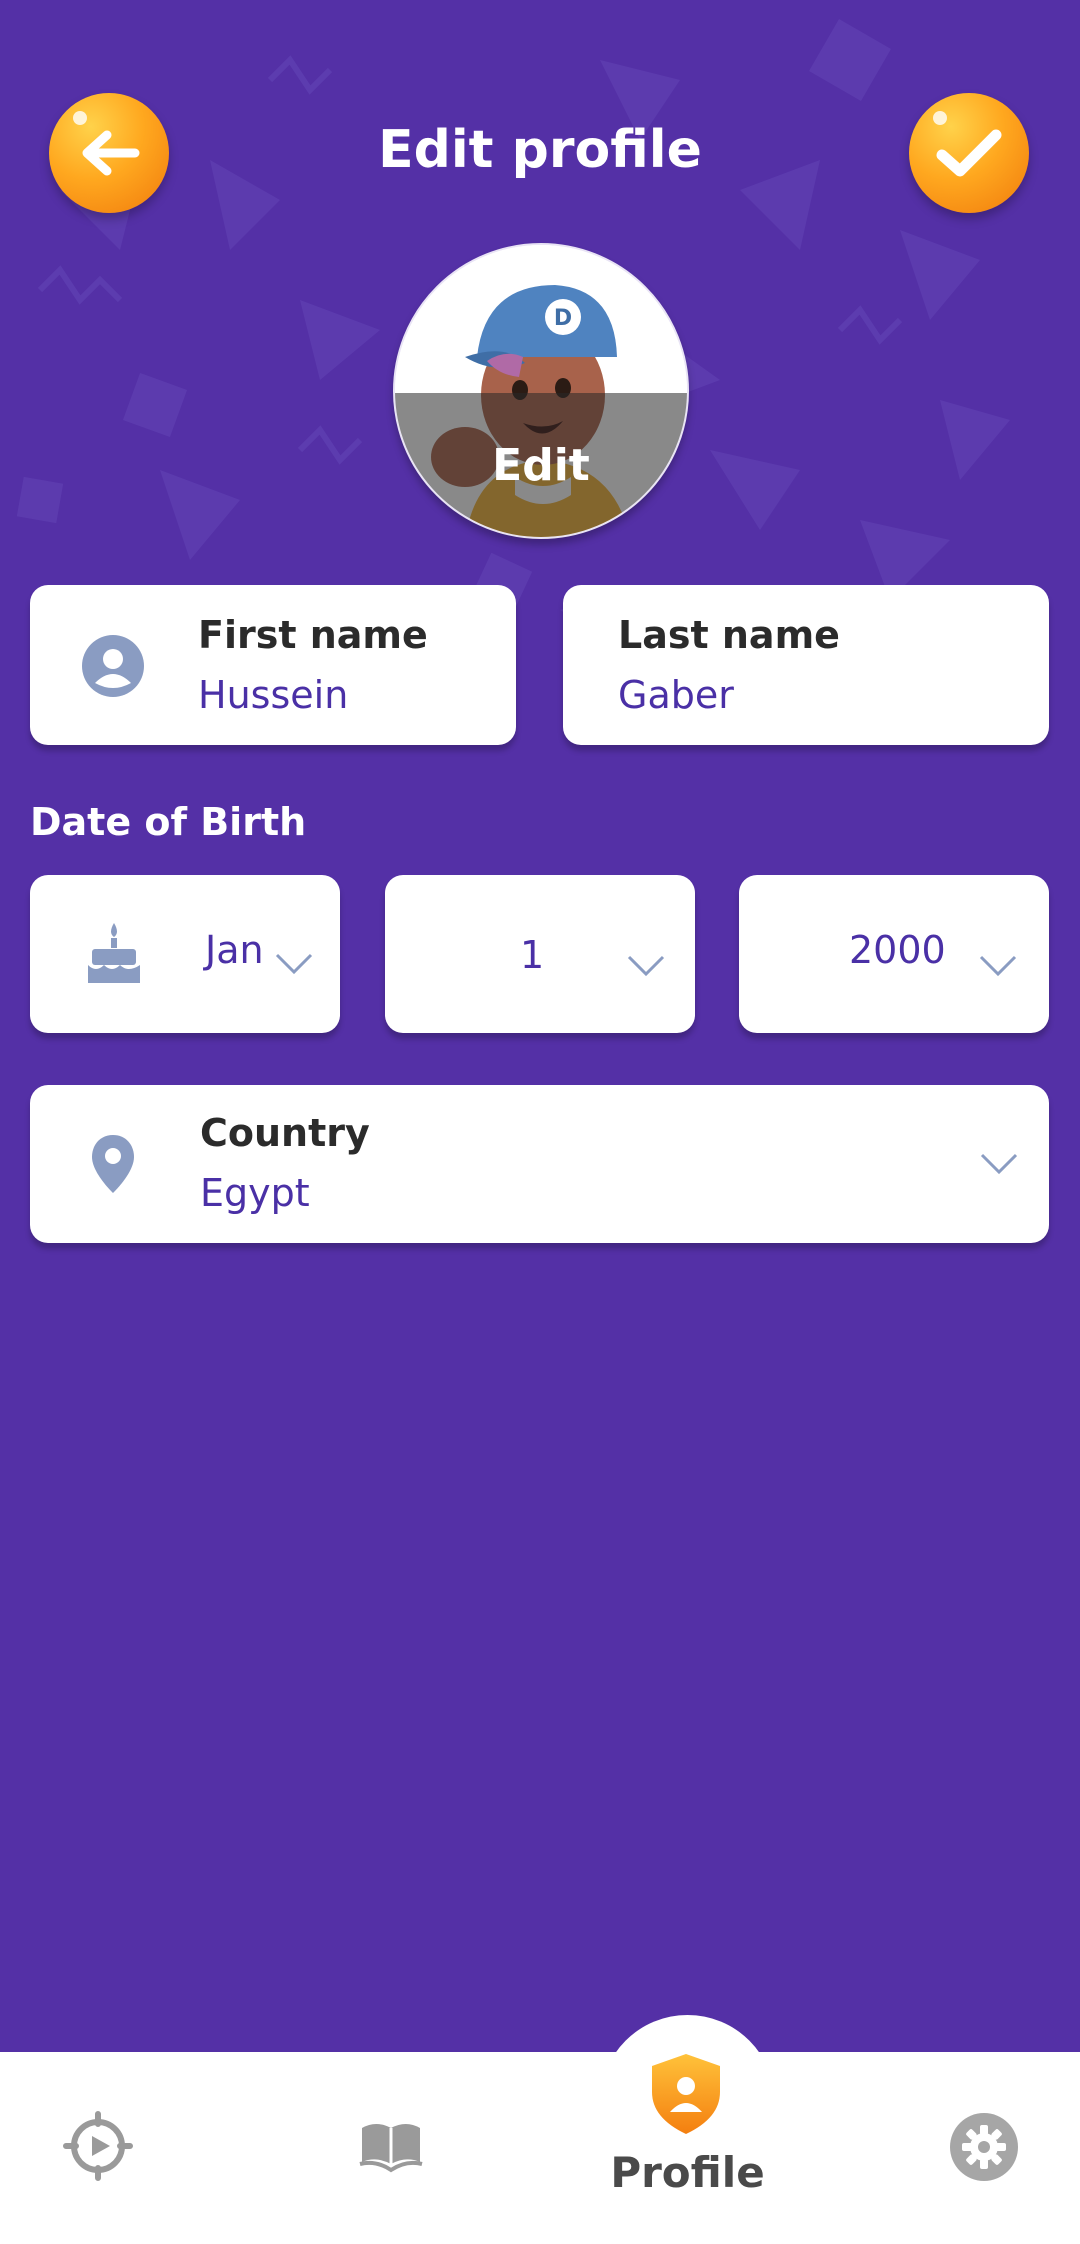 This screenshot has height=2244, width=1080. What do you see at coordinates (540, 2148) in the screenshot?
I see `bottom-nav` at bounding box center [540, 2148].